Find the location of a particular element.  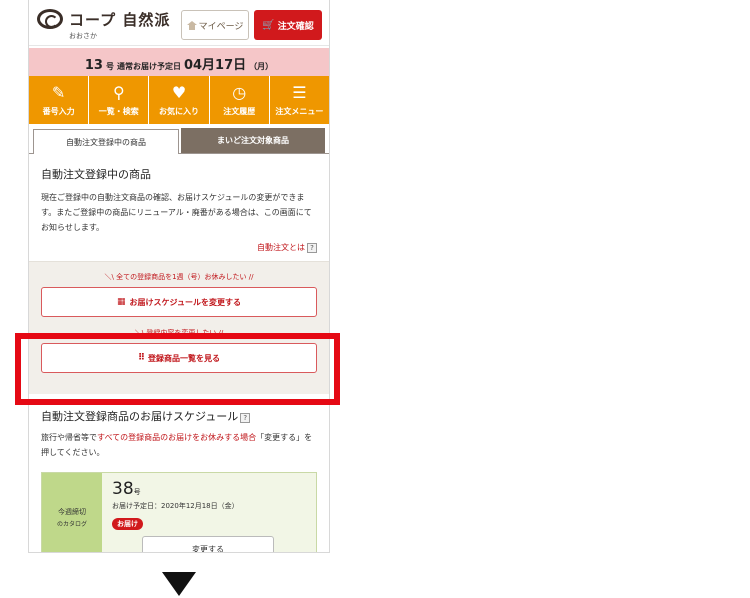

order-confirm-button: 🛒 注文確認 is located at coordinates (288, 25).